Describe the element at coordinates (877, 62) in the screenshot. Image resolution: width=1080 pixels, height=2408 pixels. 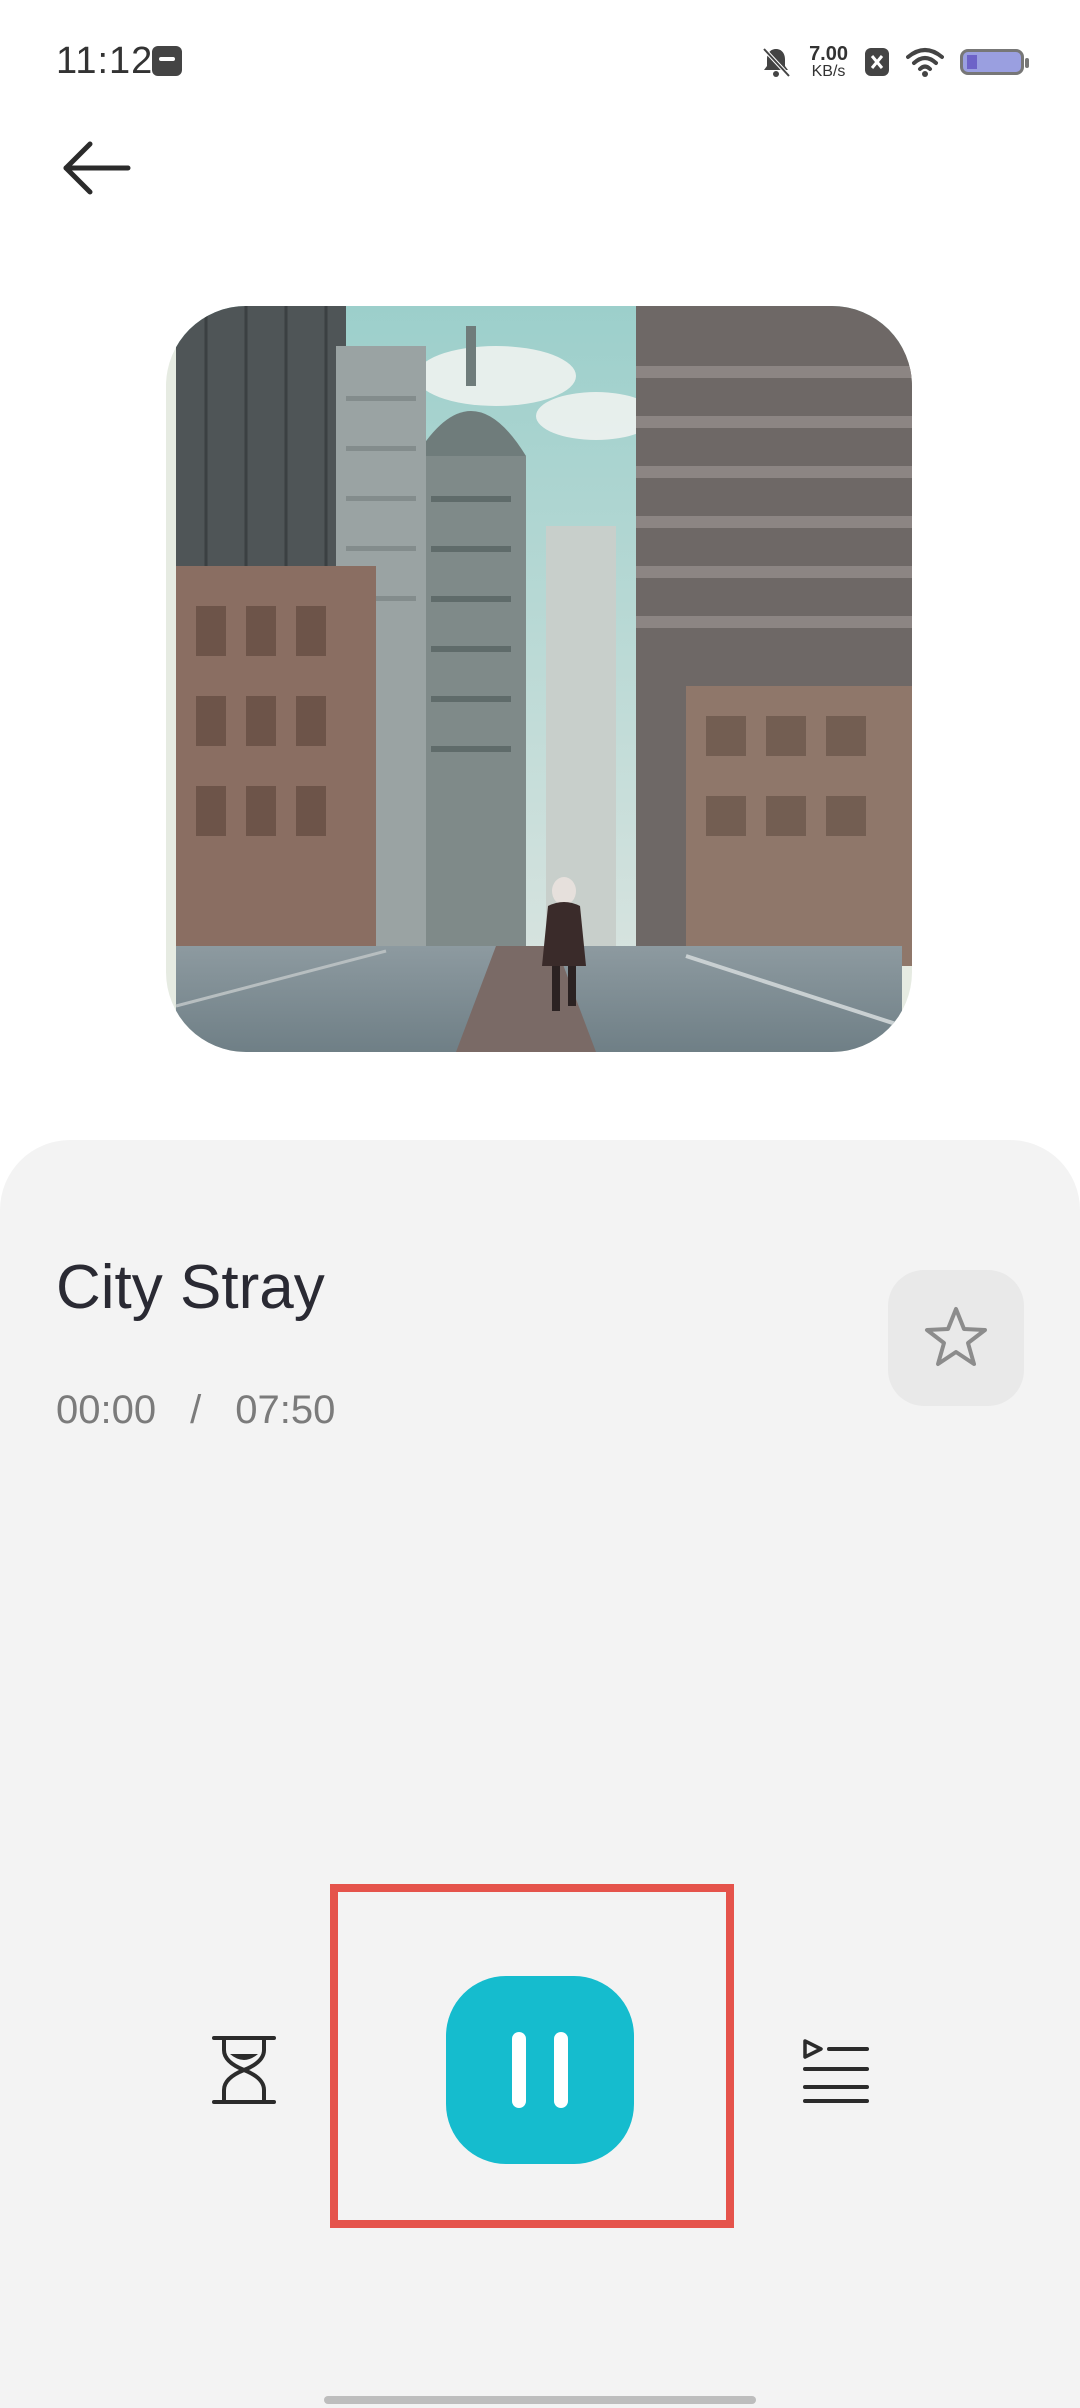
I see `sim-off-icon` at that location.